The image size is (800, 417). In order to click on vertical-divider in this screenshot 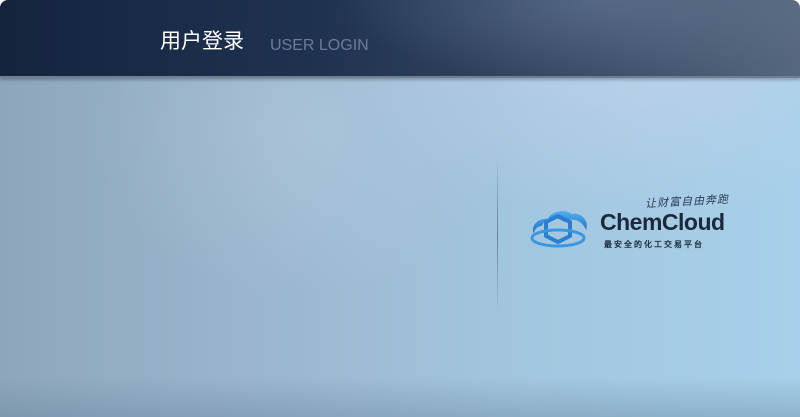, I will do `click(497, 235)`.